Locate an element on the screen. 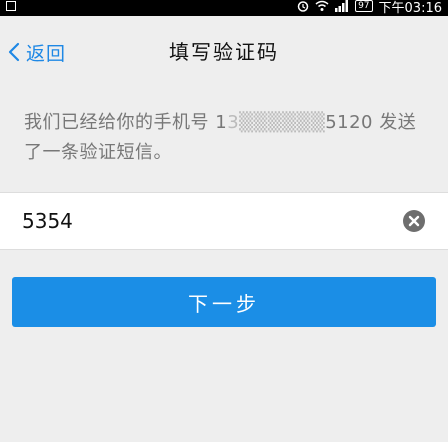  clear-circle-icon is located at coordinates (414, 221).